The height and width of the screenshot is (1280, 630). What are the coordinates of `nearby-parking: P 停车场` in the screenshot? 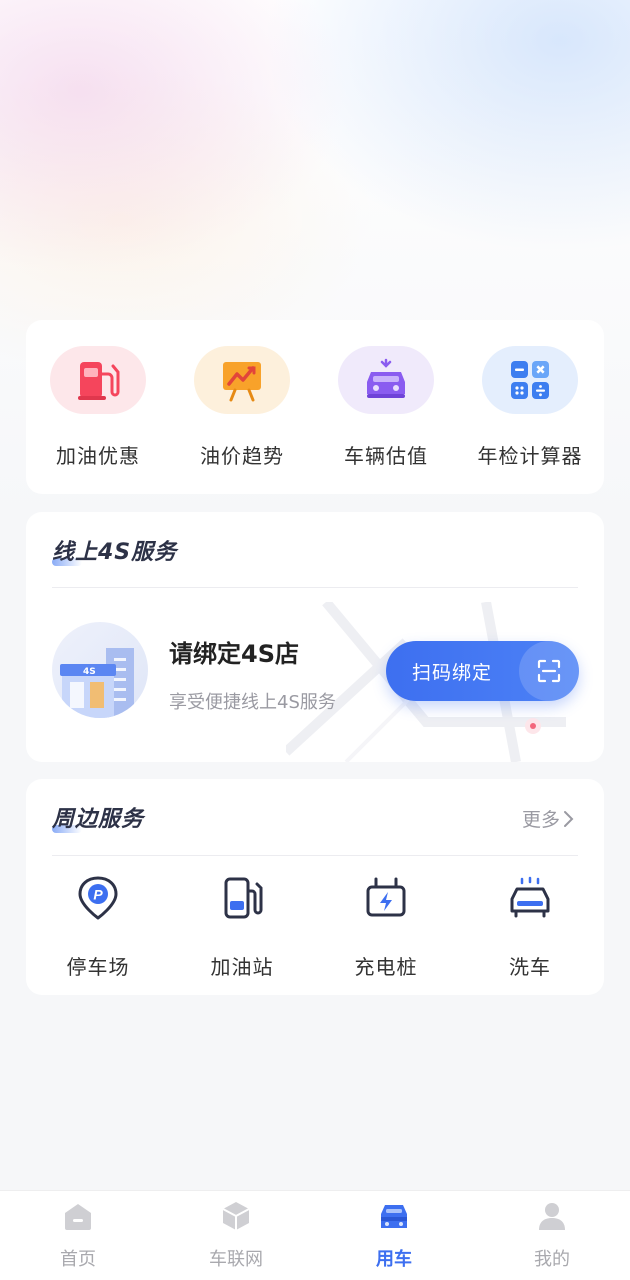 It's located at (98, 927).